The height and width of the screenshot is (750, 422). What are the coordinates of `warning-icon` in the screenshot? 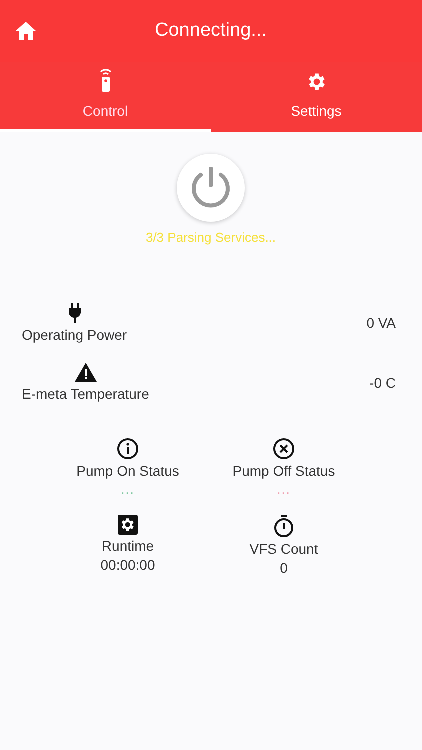 It's located at (85, 372).